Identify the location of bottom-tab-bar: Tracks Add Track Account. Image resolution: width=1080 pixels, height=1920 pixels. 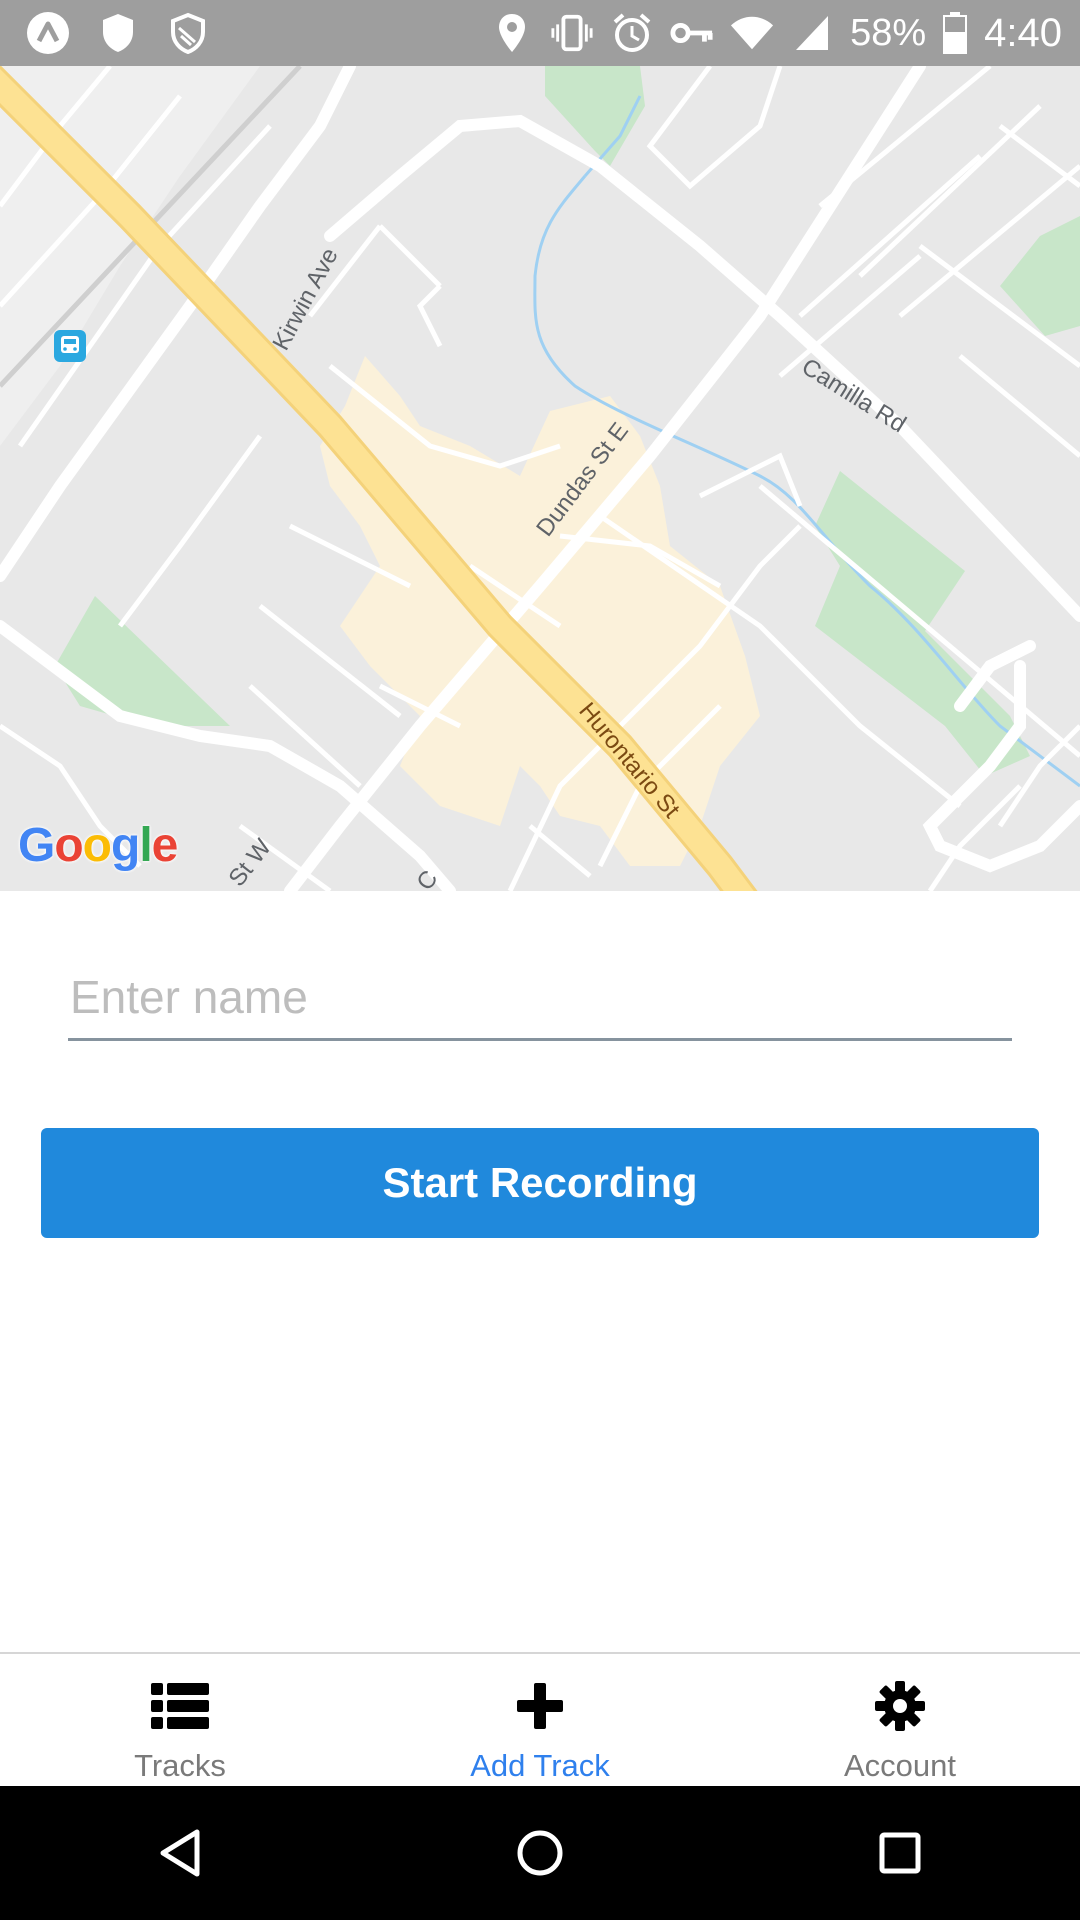
(540, 1720).